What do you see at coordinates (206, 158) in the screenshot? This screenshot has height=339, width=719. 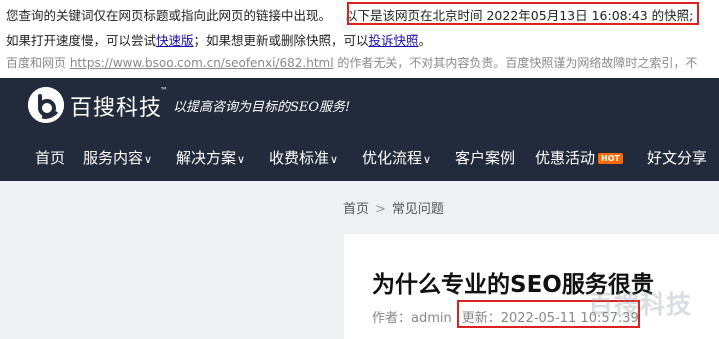 I see `nav-label: 解决方案` at bounding box center [206, 158].